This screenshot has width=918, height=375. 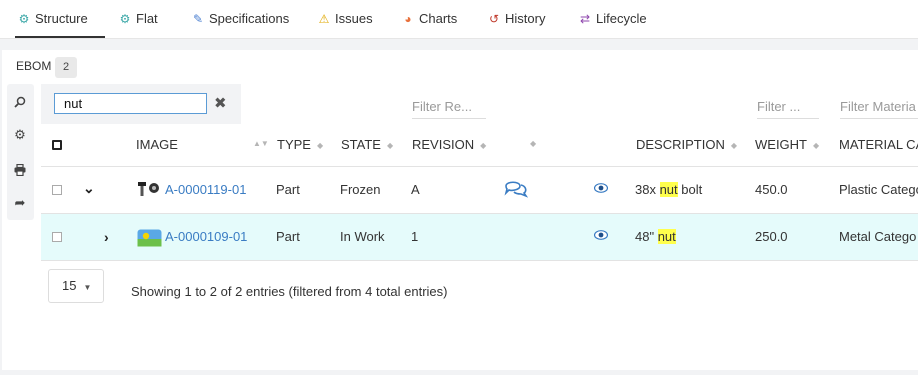 I want to click on column-material: MATERIAL CA, so click(x=878, y=144).